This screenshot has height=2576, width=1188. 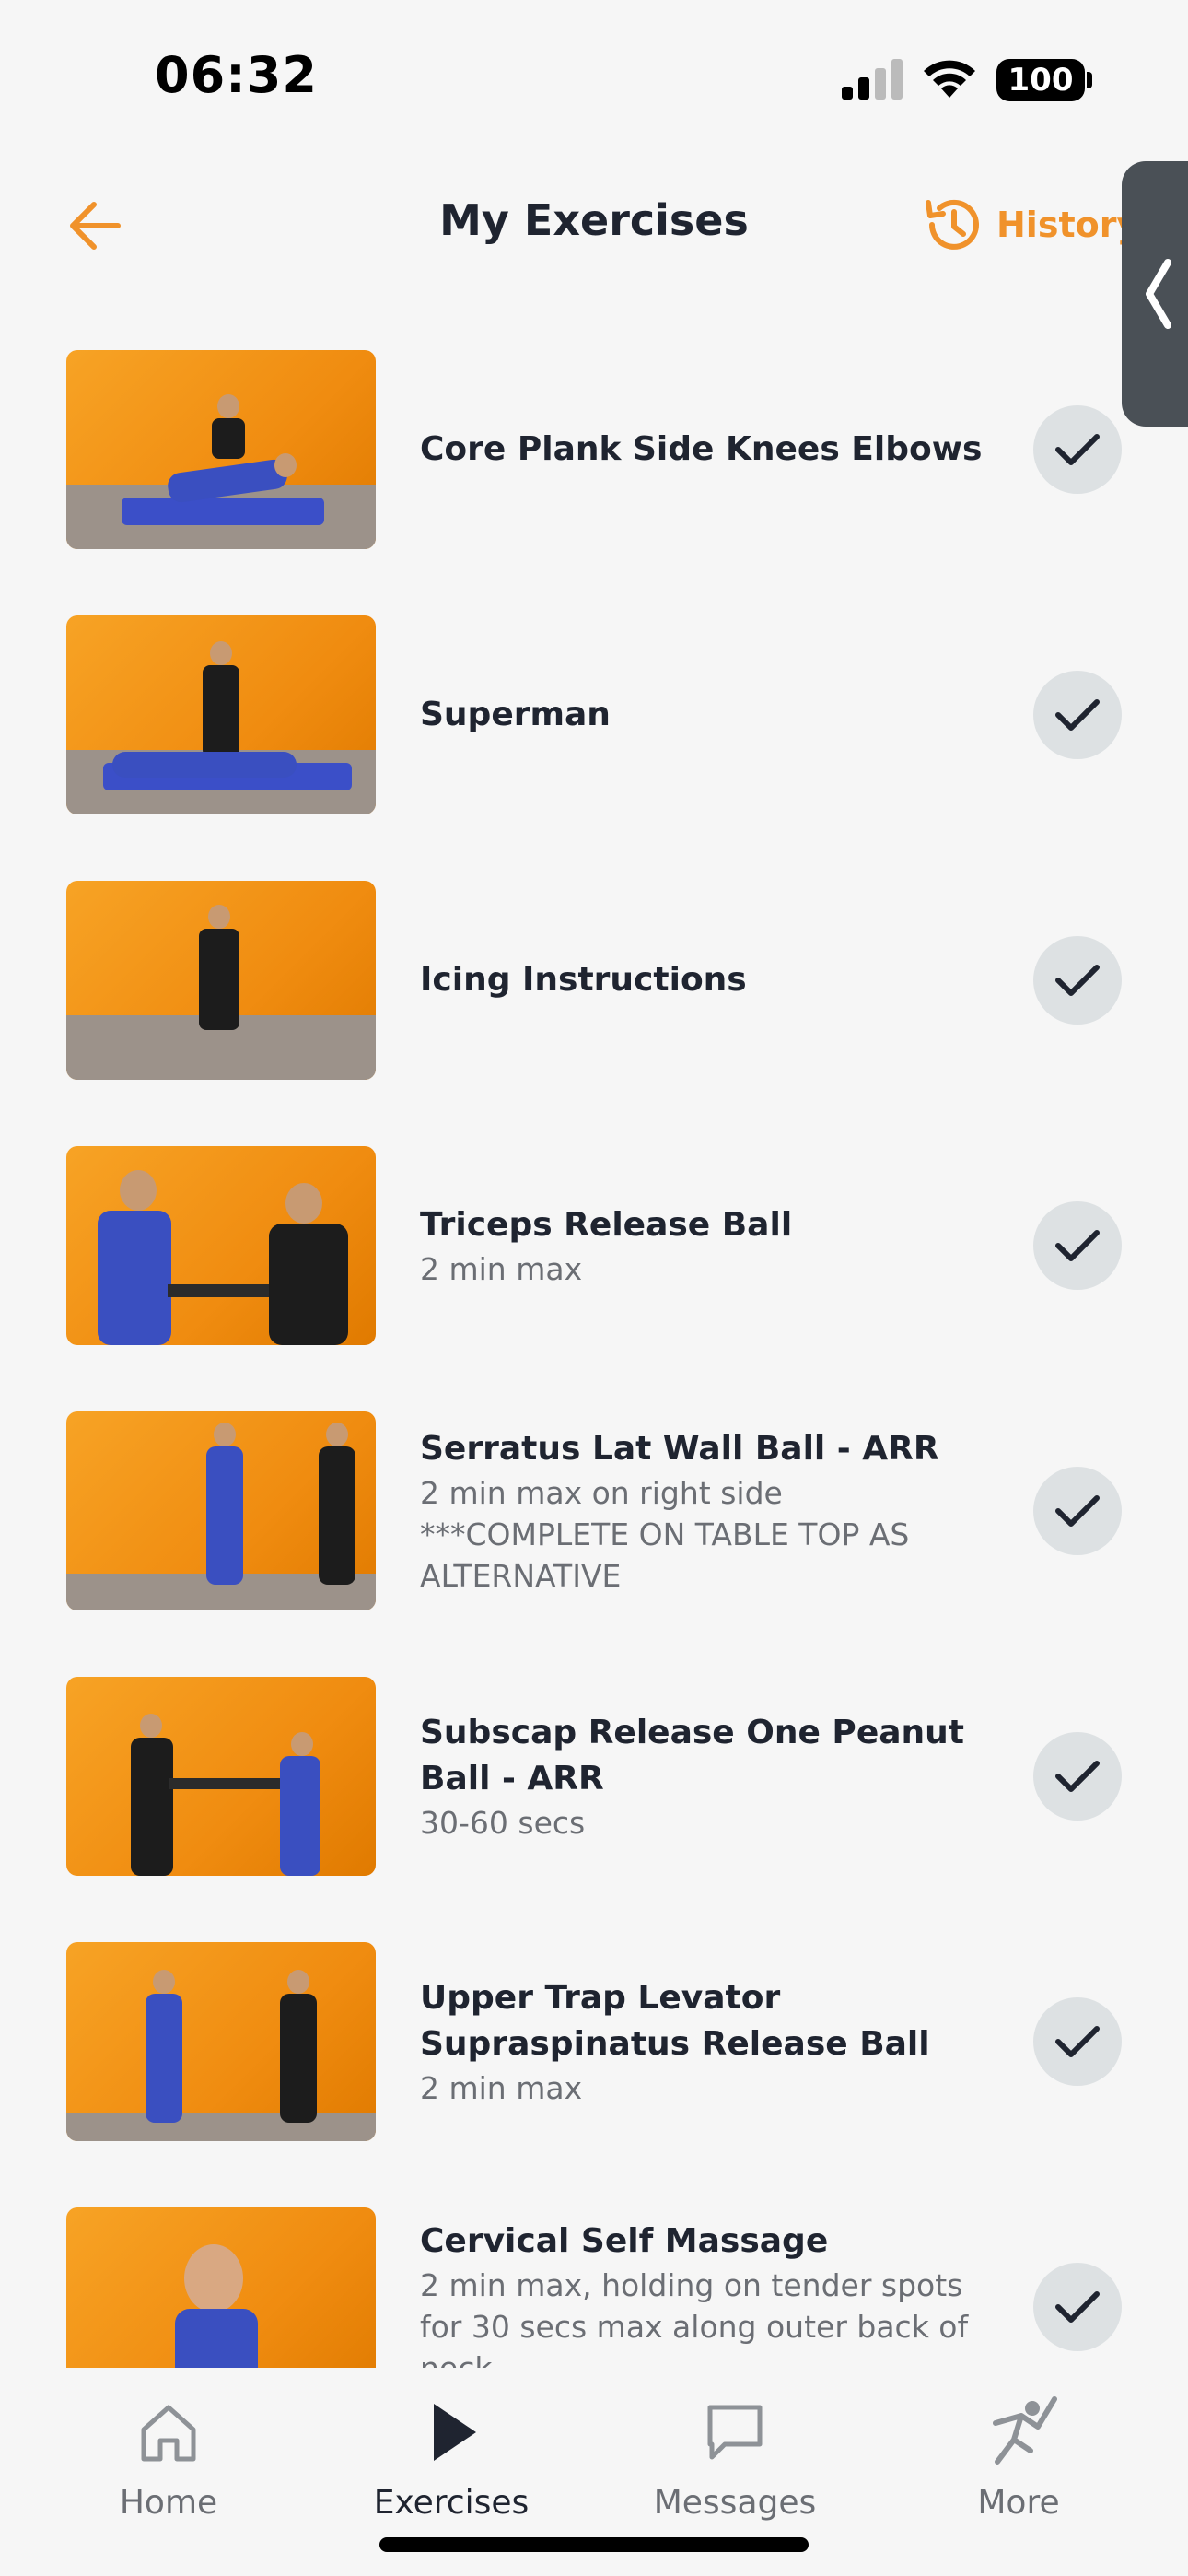 I want to click on tab-exercises: Exercises, so click(x=451, y=2464).